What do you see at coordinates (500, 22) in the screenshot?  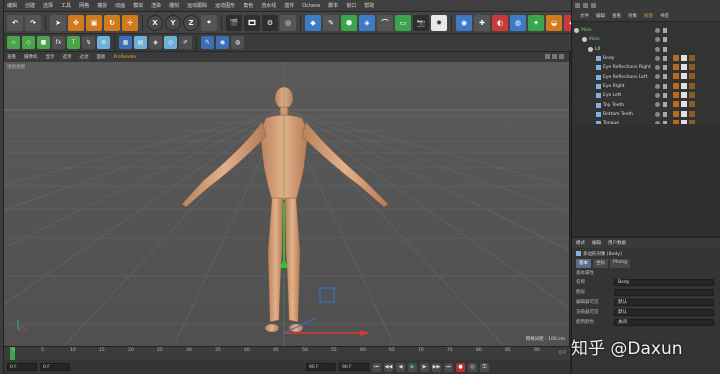 I see `octane-light-icon: ◐` at bounding box center [500, 22].